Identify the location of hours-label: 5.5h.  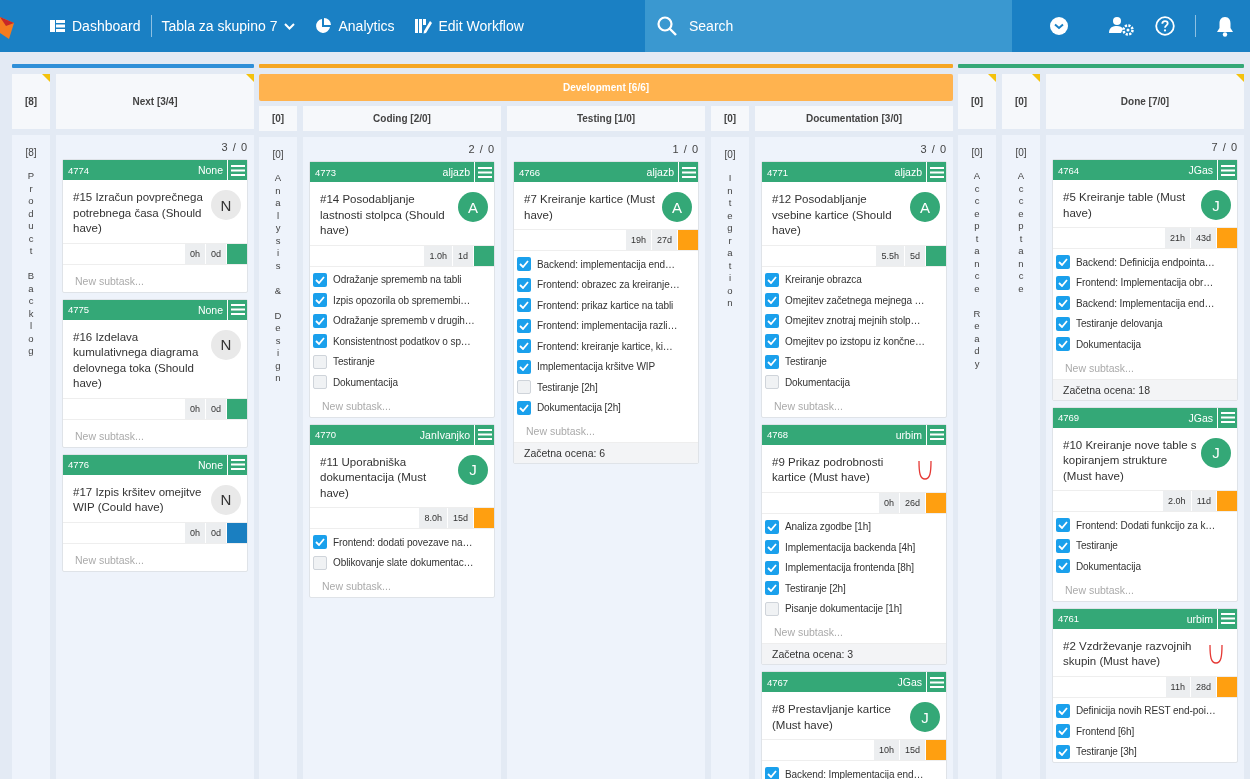
(890, 255).